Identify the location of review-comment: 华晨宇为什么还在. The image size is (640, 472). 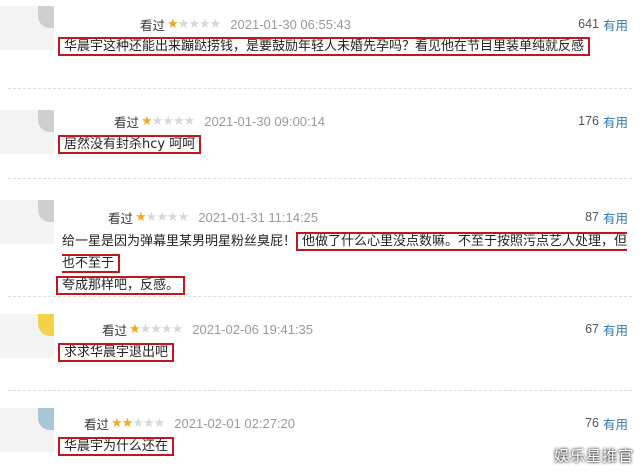
(116, 447).